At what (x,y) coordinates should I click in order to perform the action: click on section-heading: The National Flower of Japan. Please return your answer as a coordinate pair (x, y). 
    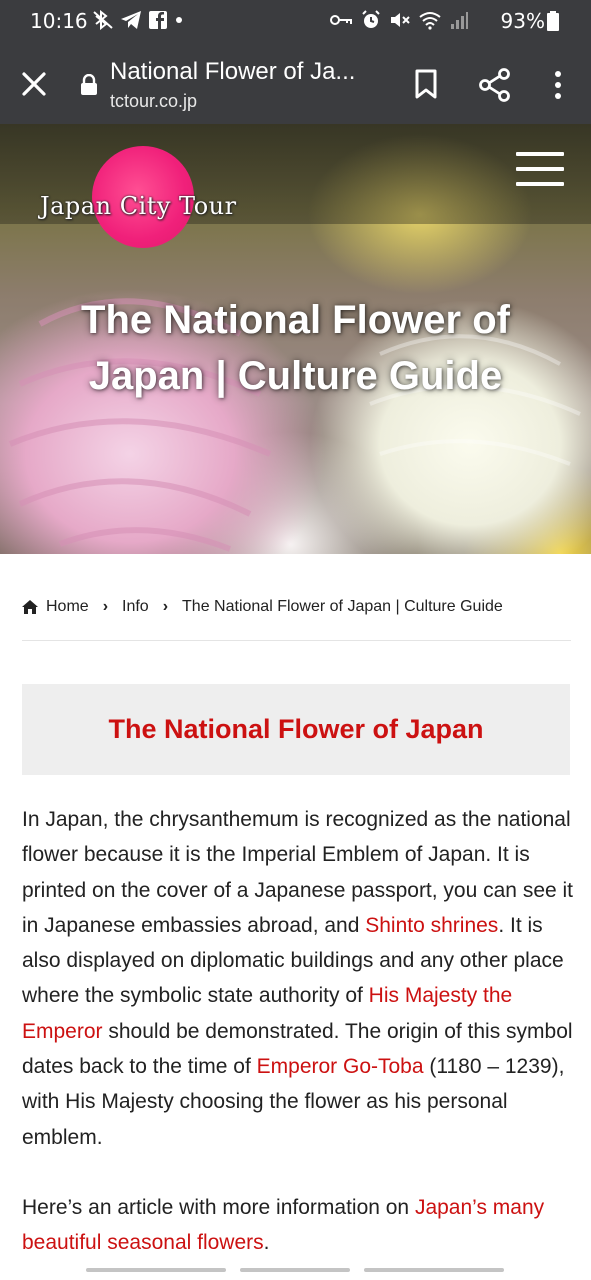
    Looking at the image, I should click on (296, 729).